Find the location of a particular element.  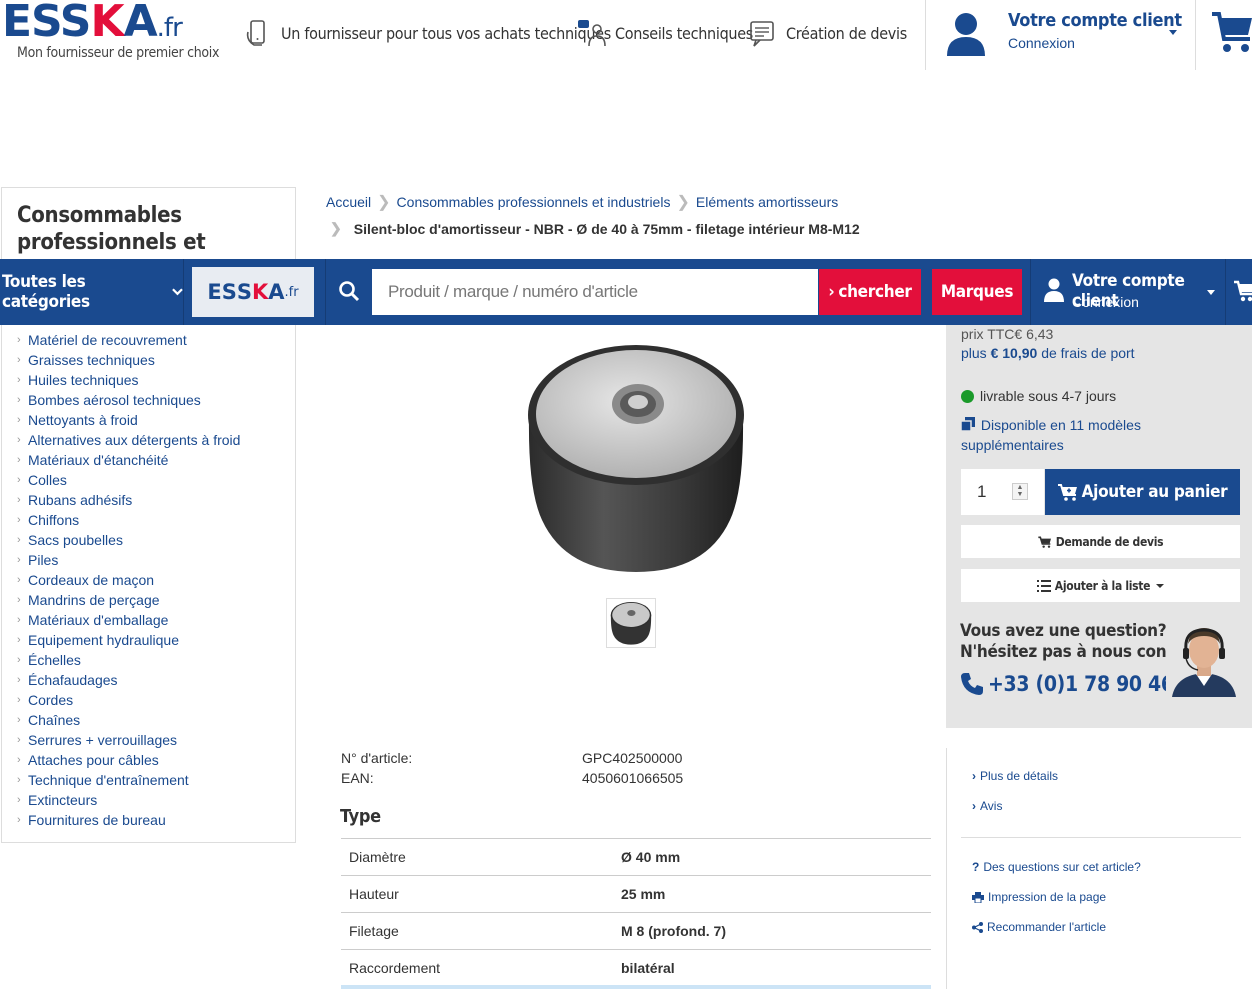

sidebar-category-label: Chiffons is located at coordinates (54, 520).